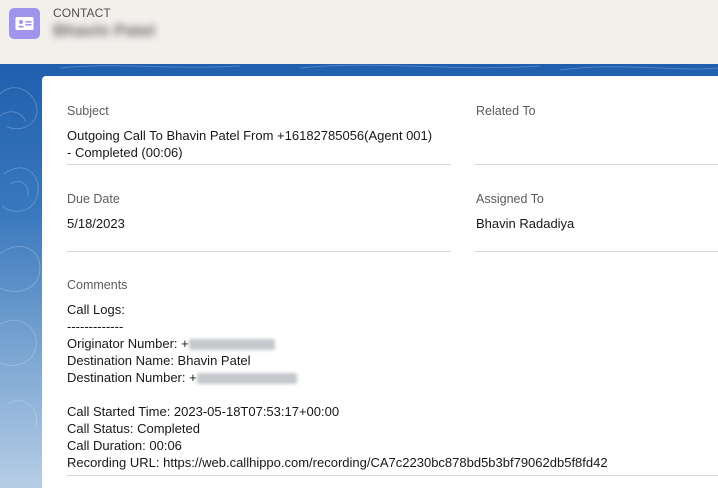 This screenshot has height=488, width=718. I want to click on destination-name-line: Destination Name: Bhavin Patel, so click(159, 360).